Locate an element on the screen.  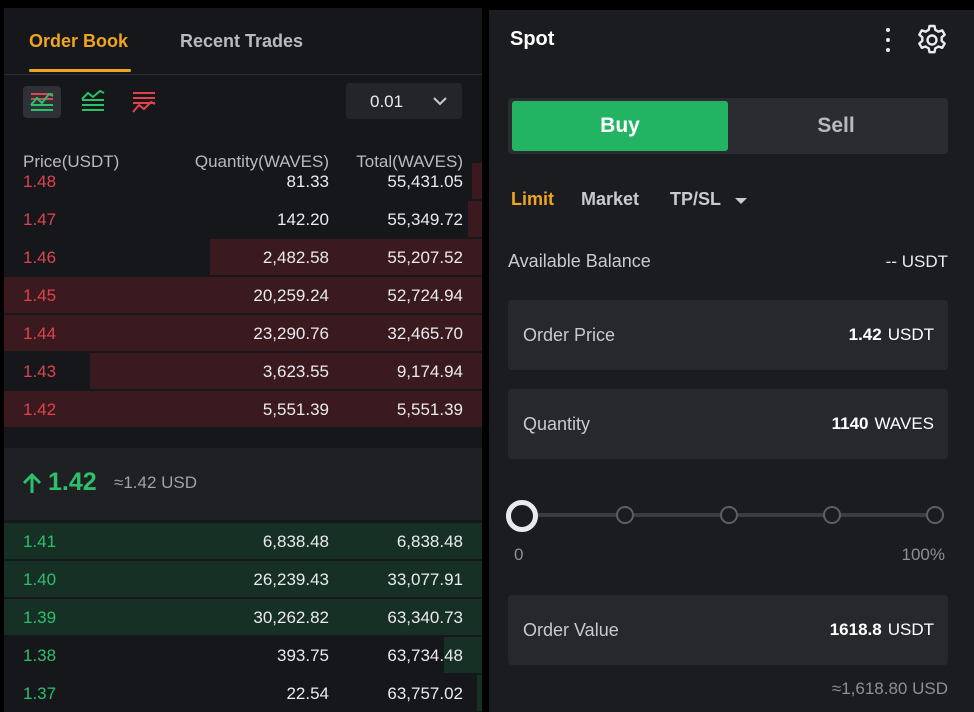
bid-qty: 26,239.43 is located at coordinates (291, 579).